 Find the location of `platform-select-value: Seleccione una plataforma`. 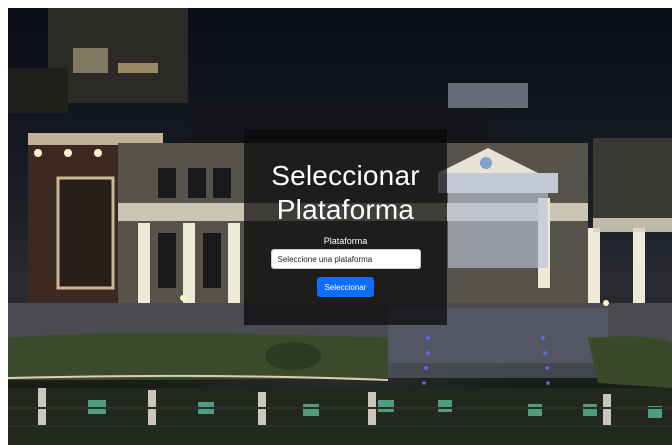

platform-select-value: Seleccione una plataforma is located at coordinates (325, 259).